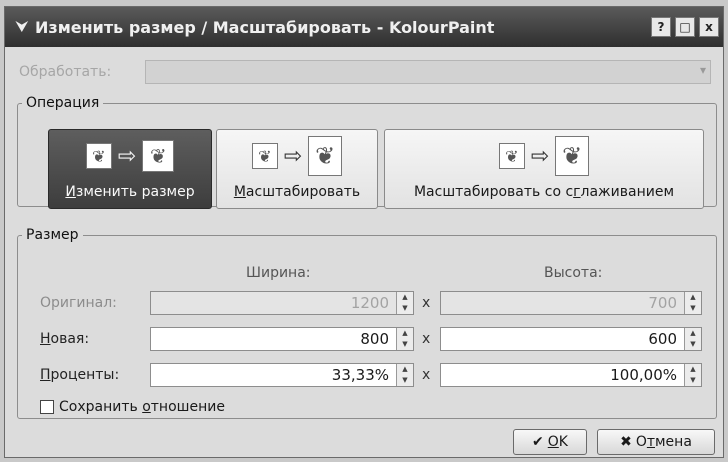  What do you see at coordinates (130, 192) in the screenshot?
I see `resize-label: Изменить размер` at bounding box center [130, 192].